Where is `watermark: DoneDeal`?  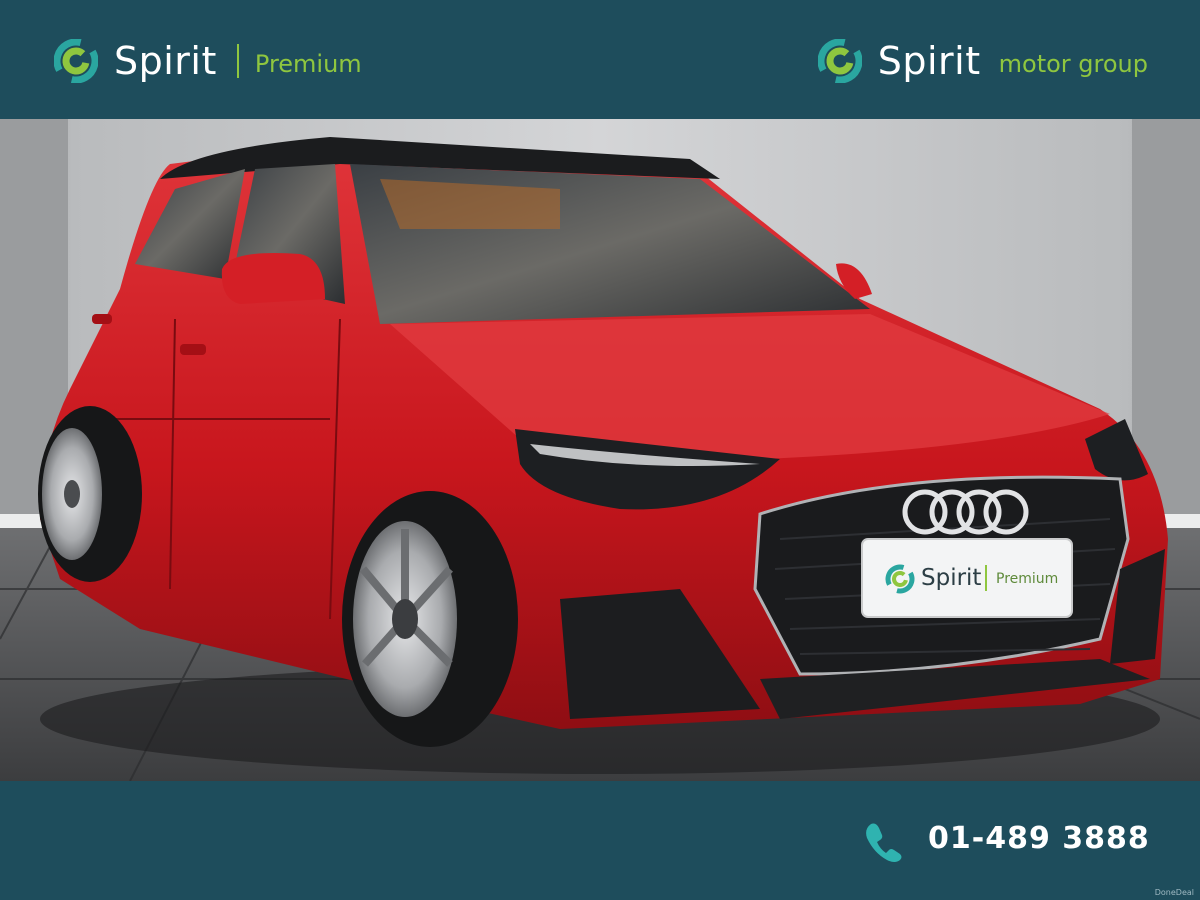
watermark: DoneDeal is located at coordinates (1174, 892).